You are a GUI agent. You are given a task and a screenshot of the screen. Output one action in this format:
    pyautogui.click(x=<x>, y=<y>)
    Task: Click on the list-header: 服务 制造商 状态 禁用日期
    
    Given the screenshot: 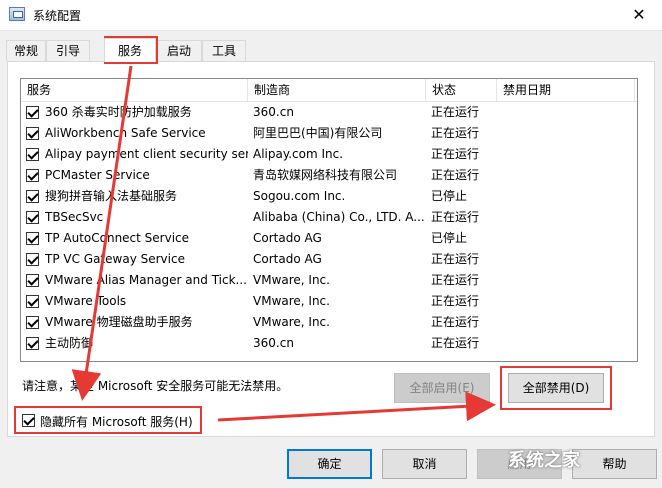 What is the action you would take?
    pyautogui.click(x=329, y=90)
    